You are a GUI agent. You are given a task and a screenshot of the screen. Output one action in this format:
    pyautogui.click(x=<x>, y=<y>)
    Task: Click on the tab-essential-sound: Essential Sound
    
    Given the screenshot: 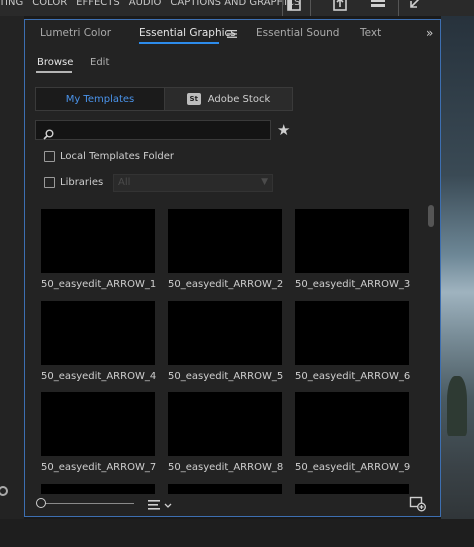 What is the action you would take?
    pyautogui.click(x=297, y=33)
    